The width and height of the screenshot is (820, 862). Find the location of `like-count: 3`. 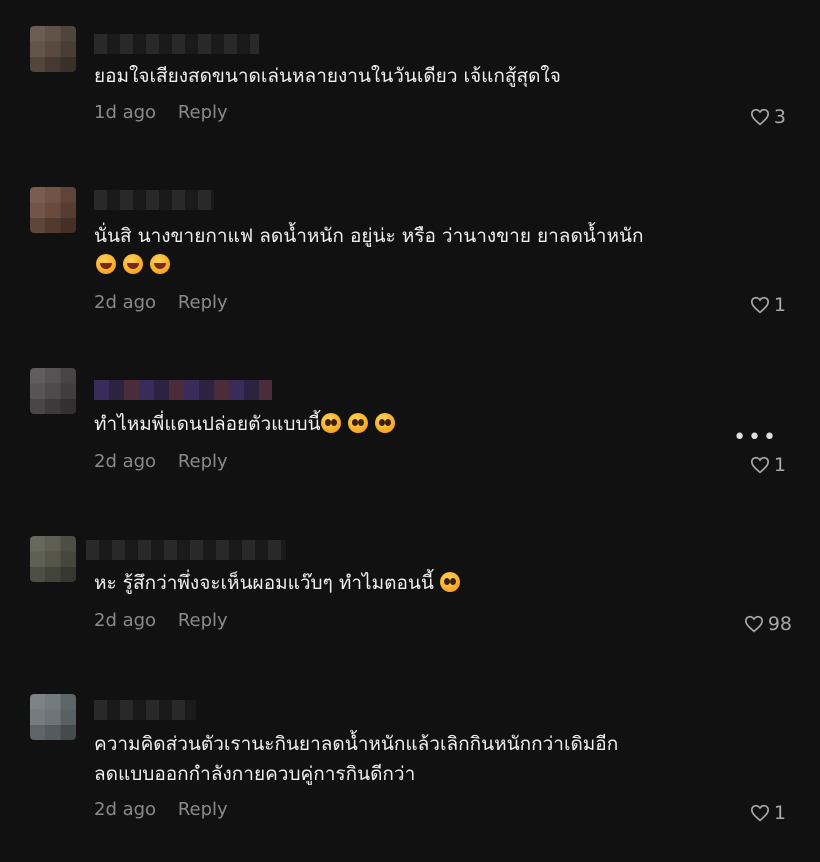

like-count: 3 is located at coordinates (779, 117).